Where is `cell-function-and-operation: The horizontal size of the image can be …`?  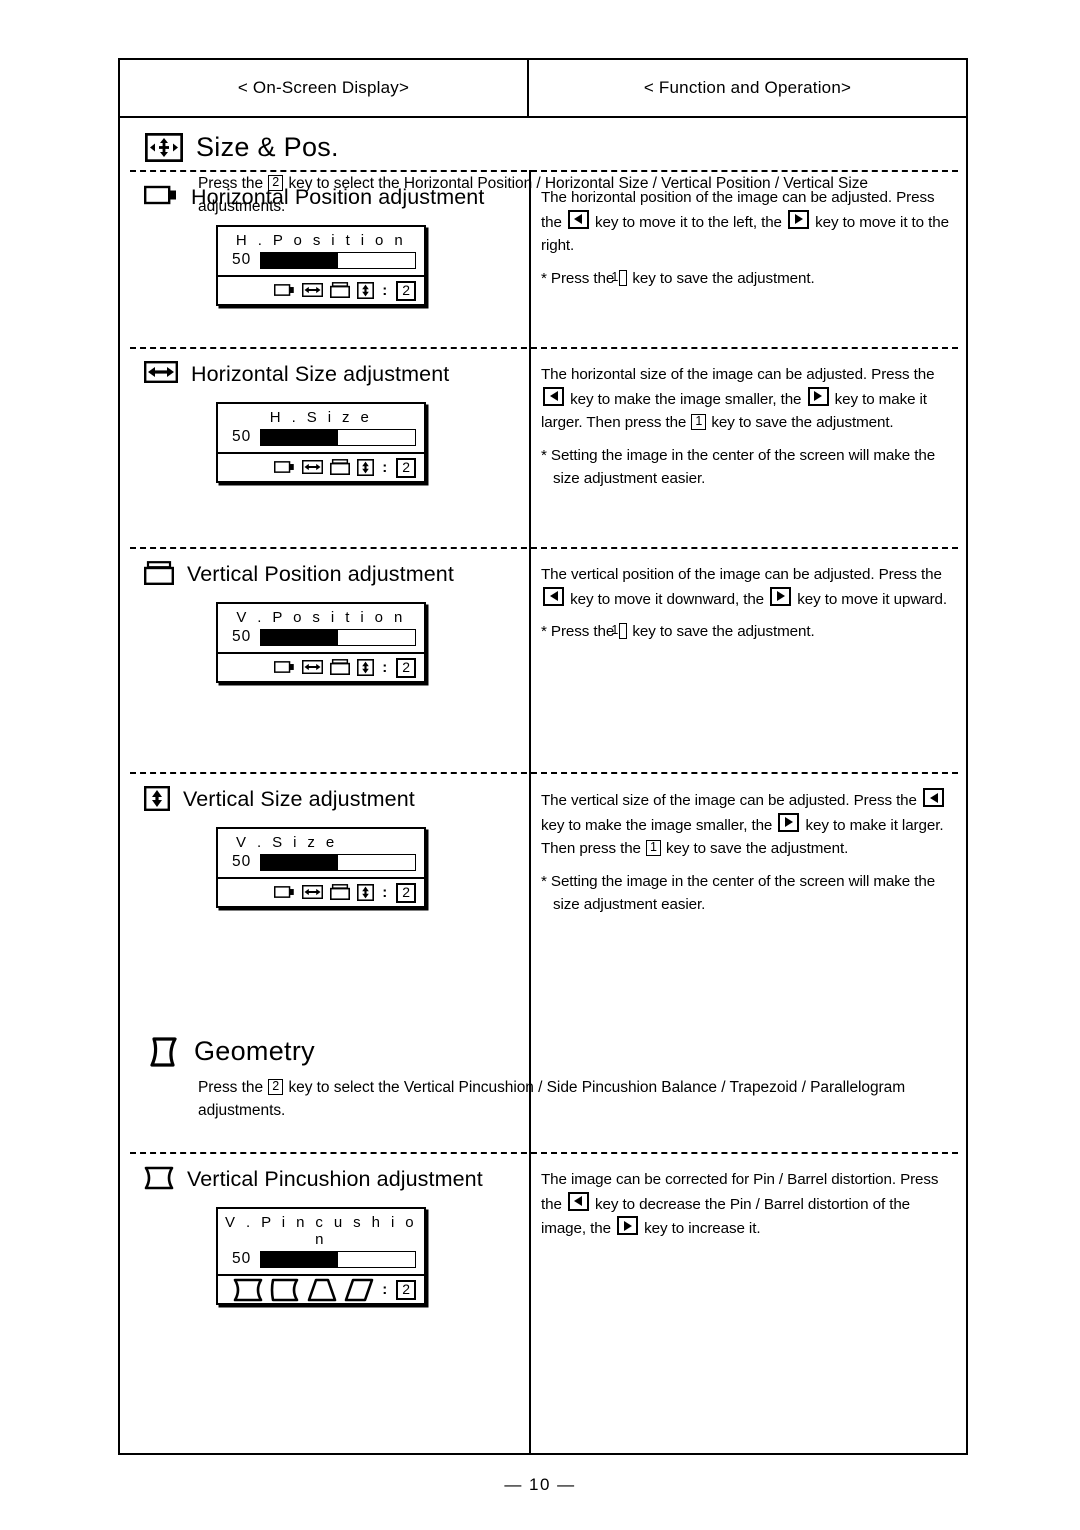 cell-function-and-operation: The horizontal size of the image can be … is located at coordinates (747, 447).